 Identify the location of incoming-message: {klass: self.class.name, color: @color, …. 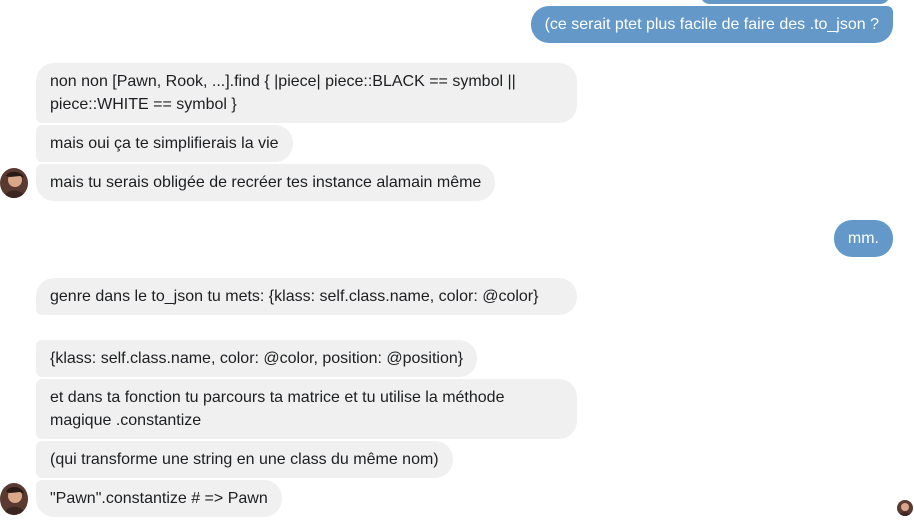
(257, 358).